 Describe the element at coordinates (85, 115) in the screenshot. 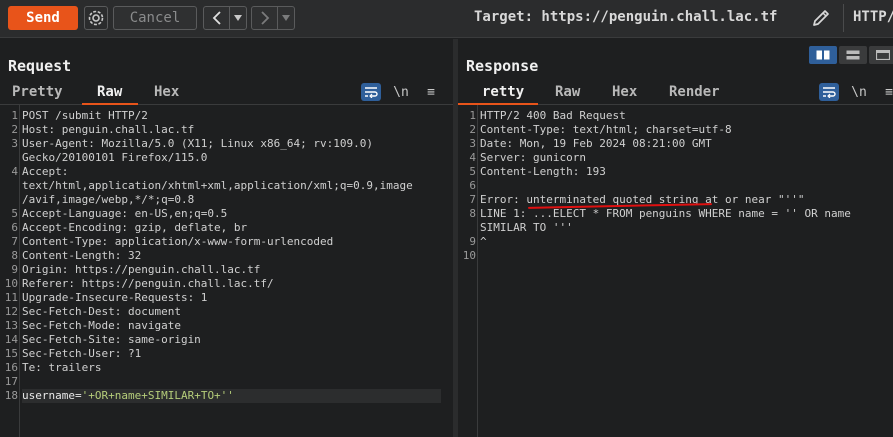

I see `code-line: POST /submit HTTP/2` at that location.